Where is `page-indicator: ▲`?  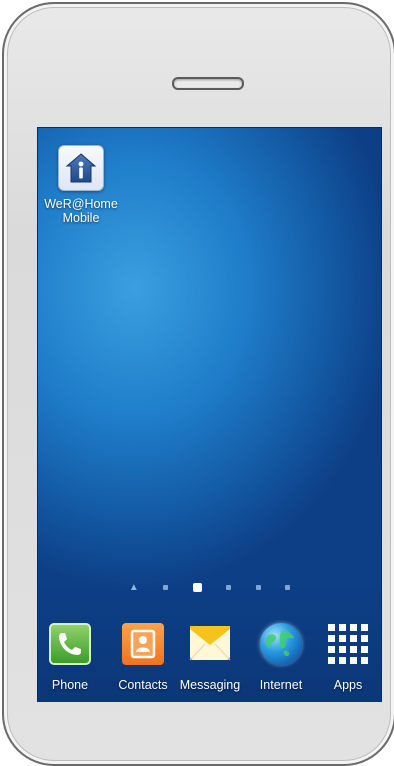 page-indicator: ▲ is located at coordinates (209, 586).